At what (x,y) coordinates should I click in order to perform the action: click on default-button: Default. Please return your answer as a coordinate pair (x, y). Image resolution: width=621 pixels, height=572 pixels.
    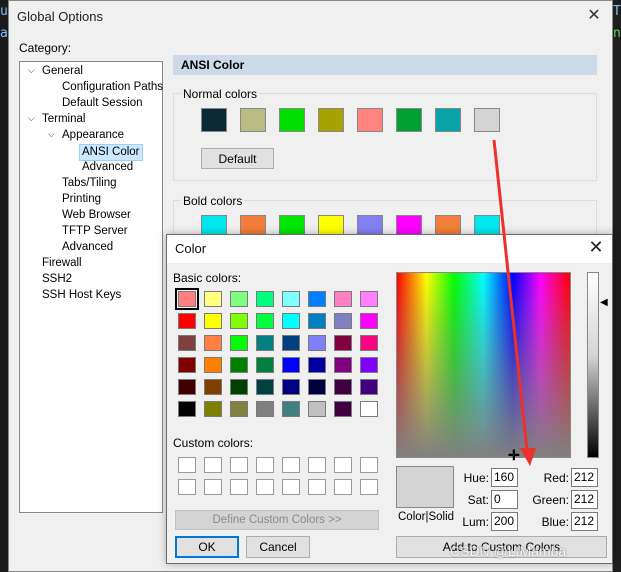
    Looking at the image, I should click on (237, 158).